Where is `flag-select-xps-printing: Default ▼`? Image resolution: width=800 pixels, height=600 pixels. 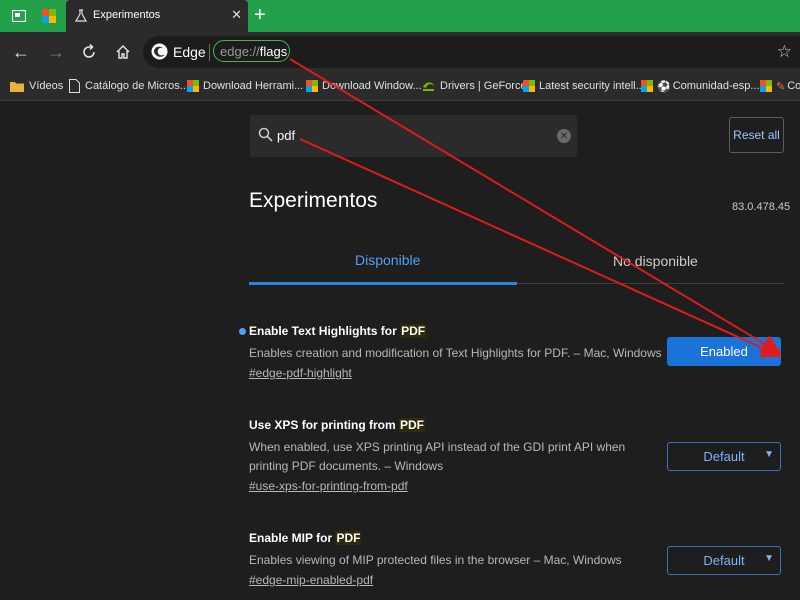 flag-select-xps-printing: Default ▼ is located at coordinates (724, 456).